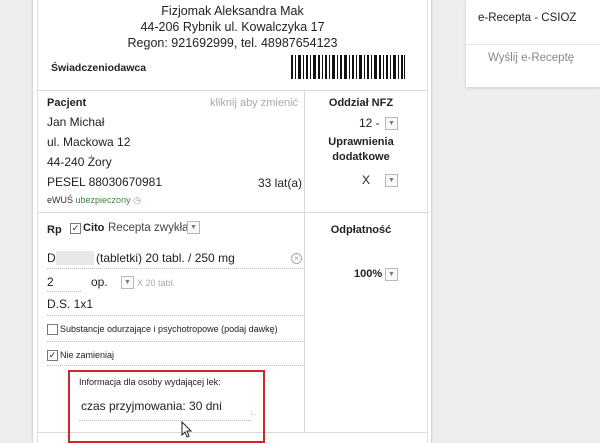 The image size is (600, 443). I want to click on perm-value: X, so click(366, 180).